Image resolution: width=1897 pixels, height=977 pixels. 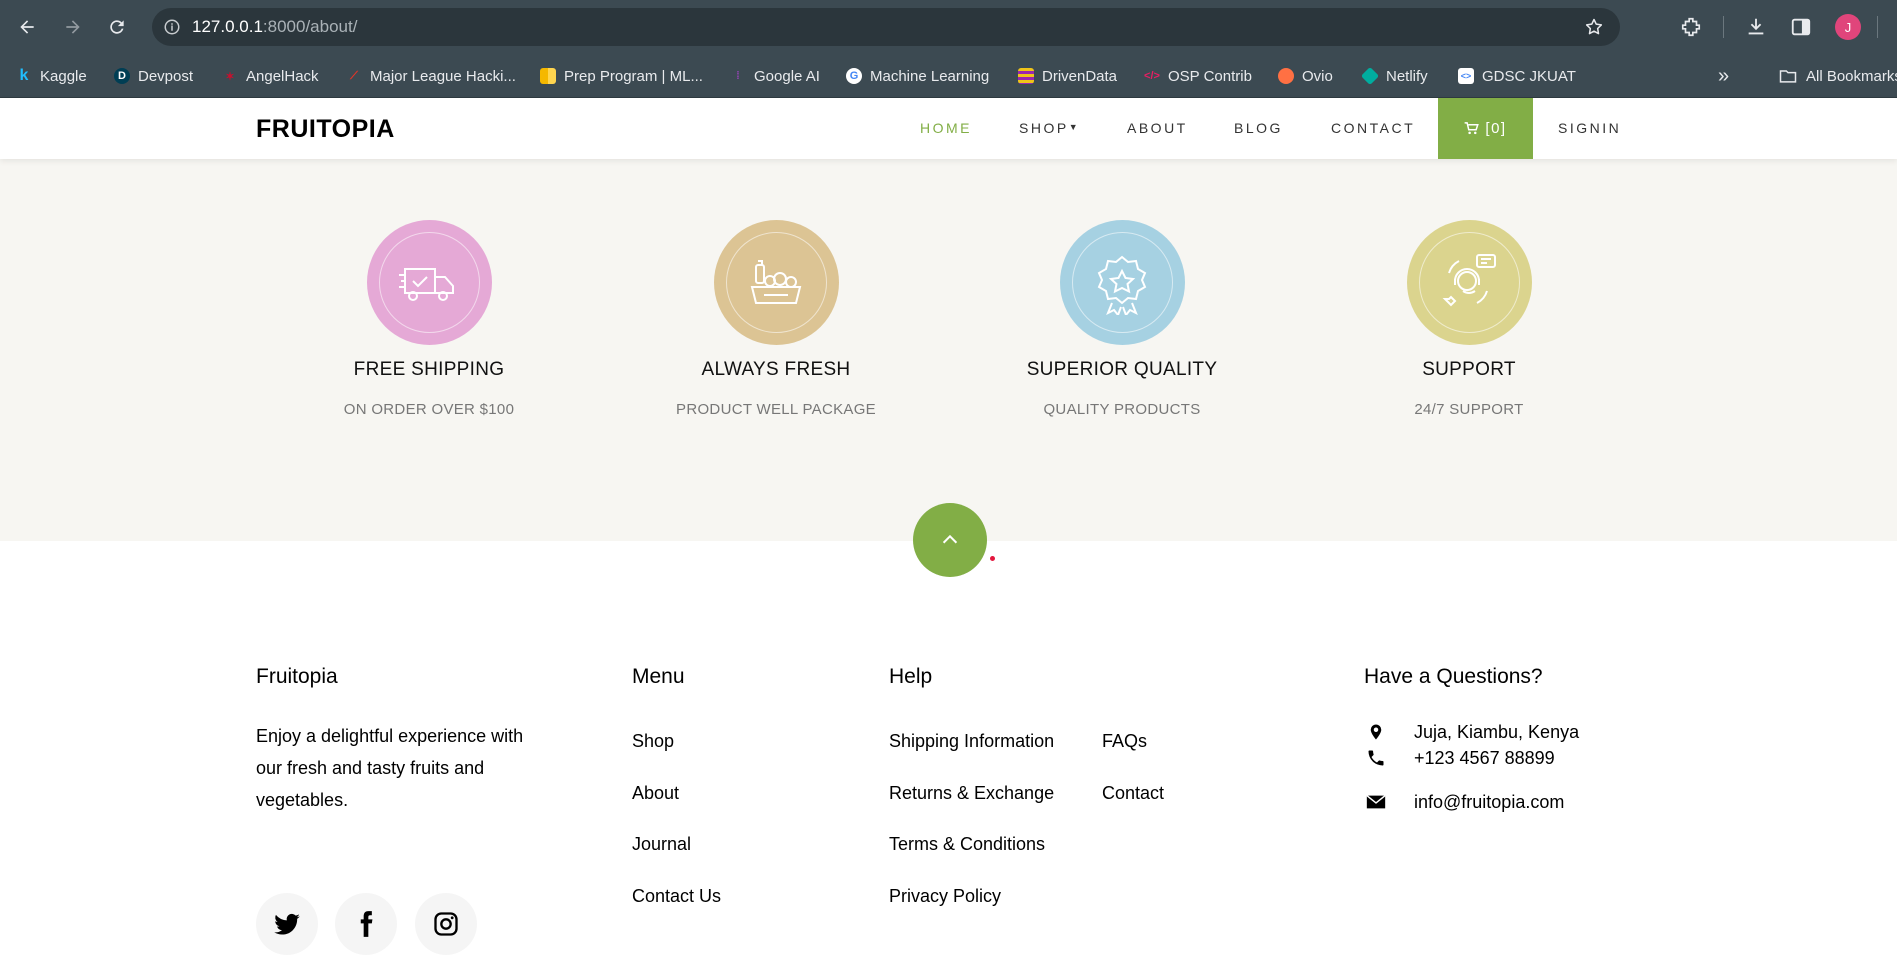 I want to click on scroll-to-top-button, so click(x=950, y=540).